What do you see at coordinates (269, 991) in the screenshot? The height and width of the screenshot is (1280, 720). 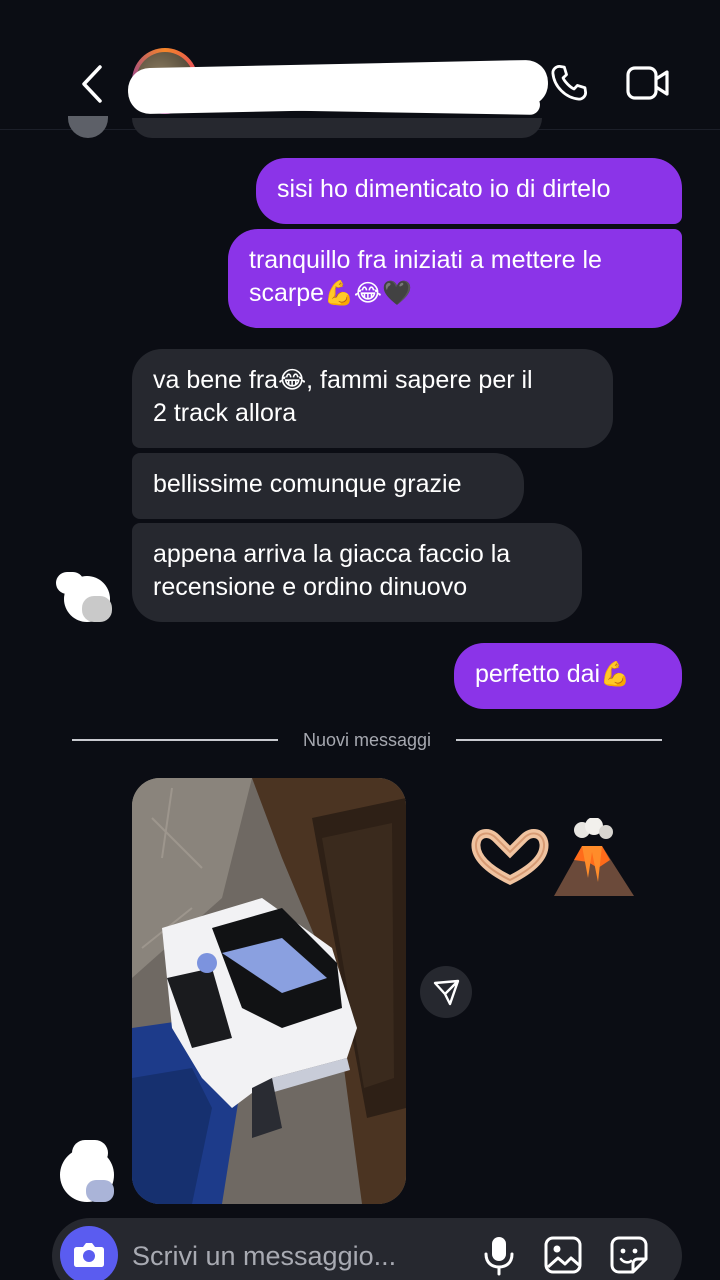 I see `photo-message` at bounding box center [269, 991].